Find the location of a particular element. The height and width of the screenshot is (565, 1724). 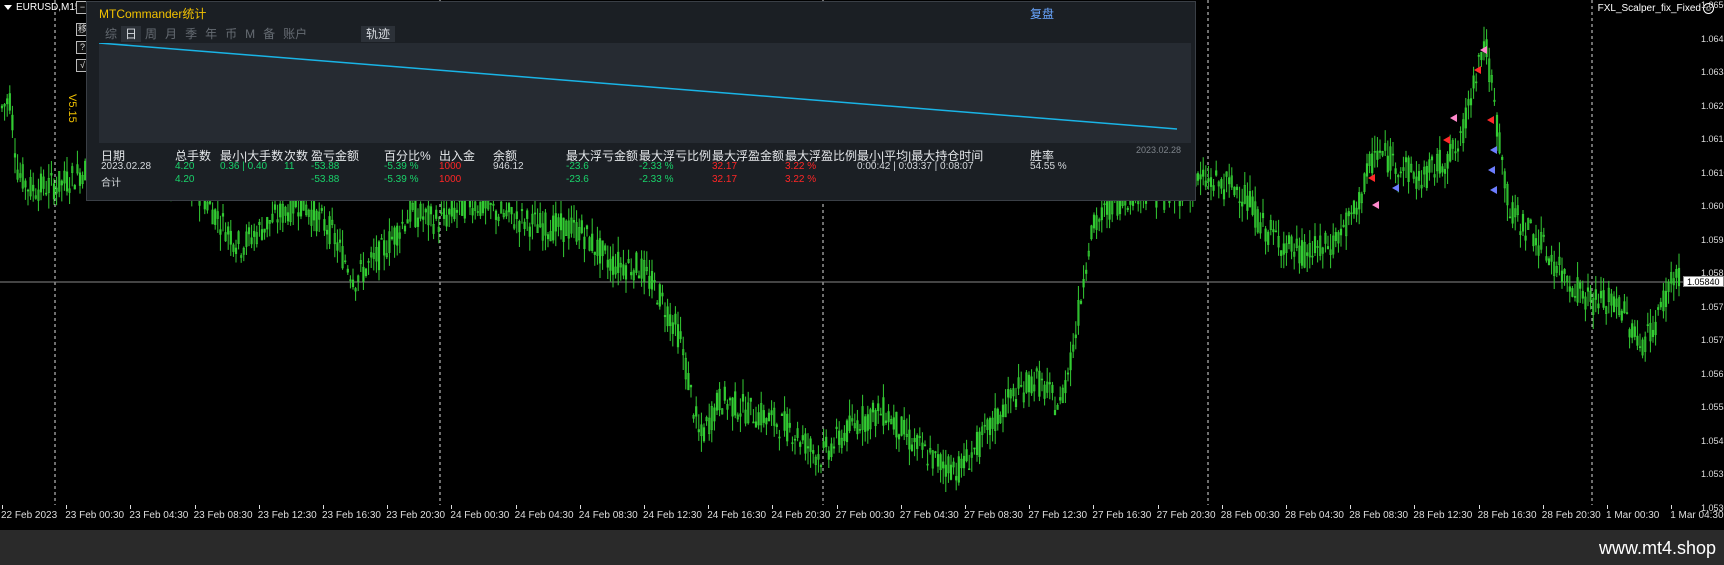

tab-6: 币 is located at coordinates (231, 34).